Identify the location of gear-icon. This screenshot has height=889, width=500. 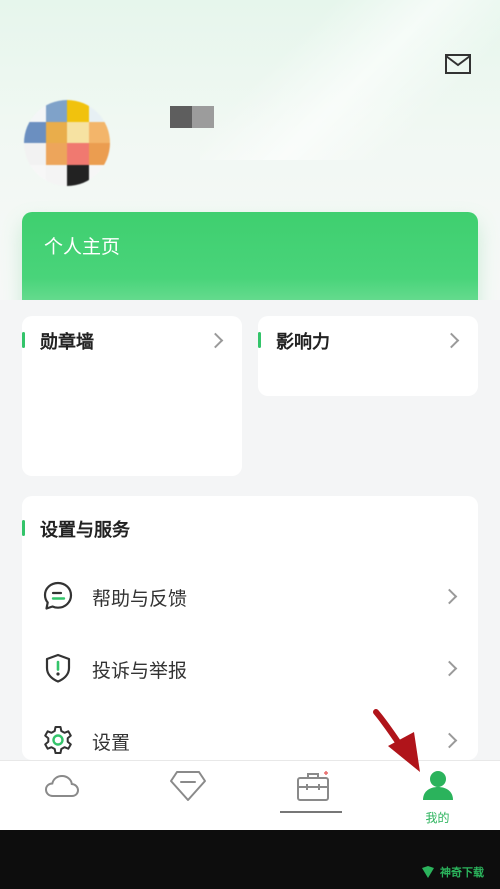
(58, 740).